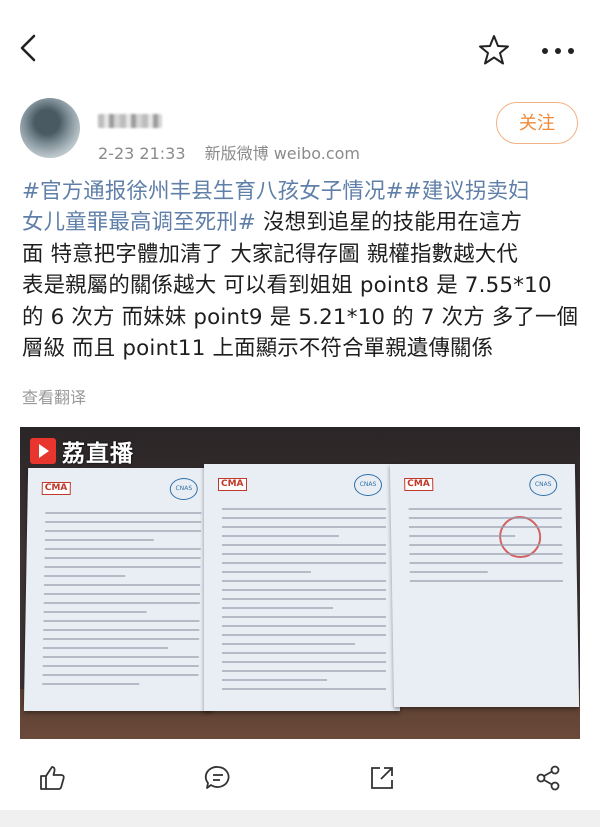 The width and height of the screenshot is (600, 827). I want to click on post-header: 2-23 21:33 新版微博 weibo.com 关注, so click(300, 132).